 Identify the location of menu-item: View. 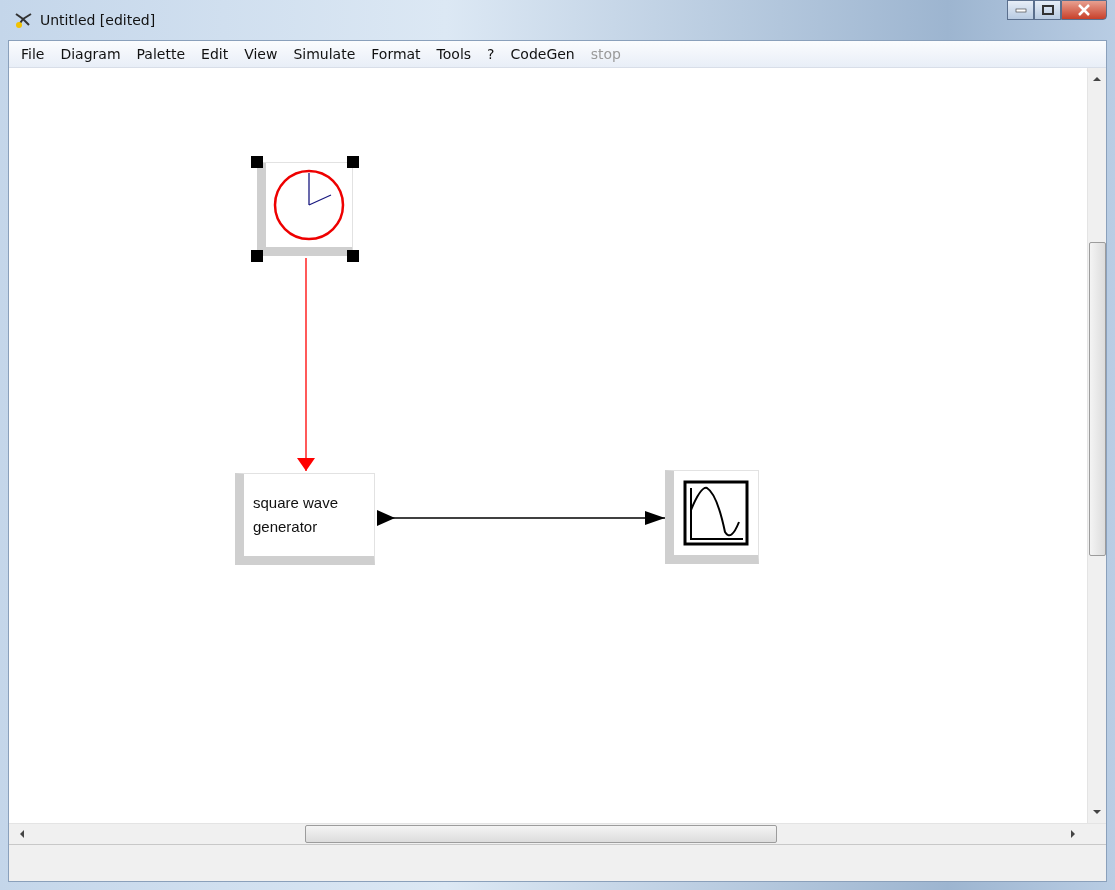
(261, 54).